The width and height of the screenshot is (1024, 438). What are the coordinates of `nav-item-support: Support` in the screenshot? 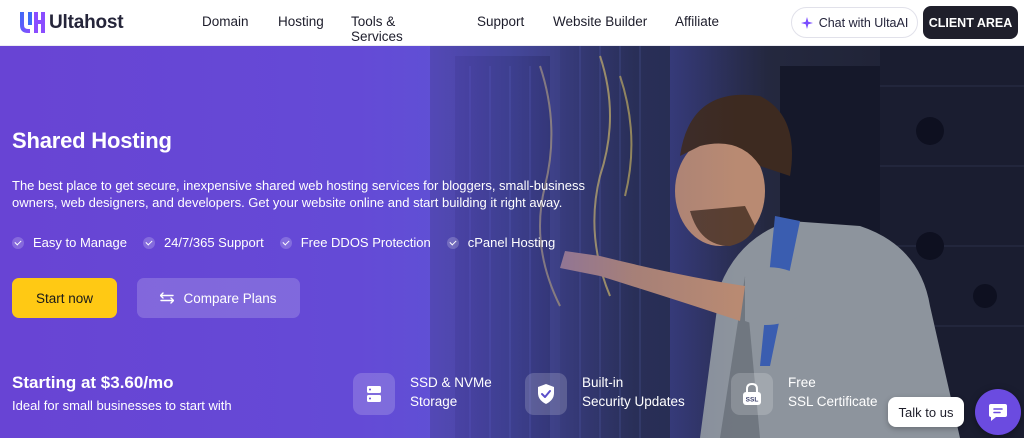 It's located at (500, 21).